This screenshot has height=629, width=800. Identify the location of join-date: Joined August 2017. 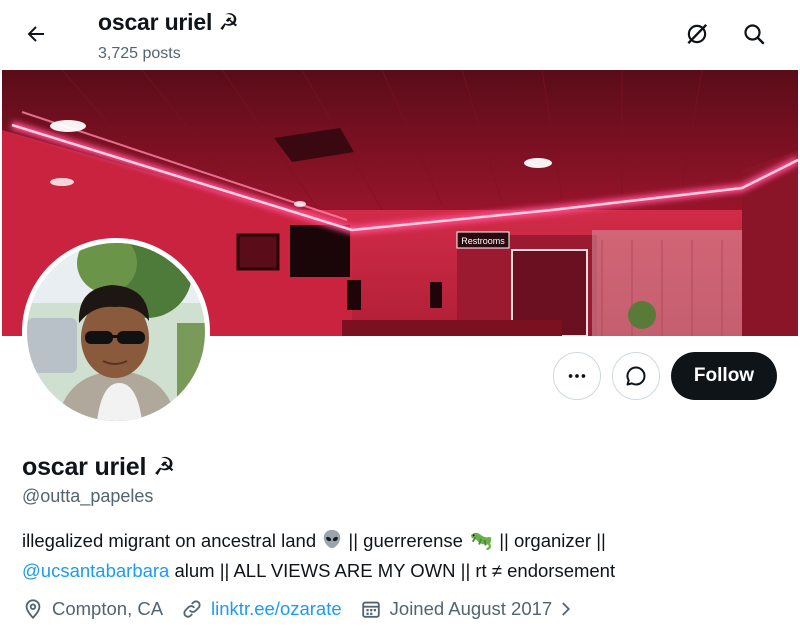
(467, 609).